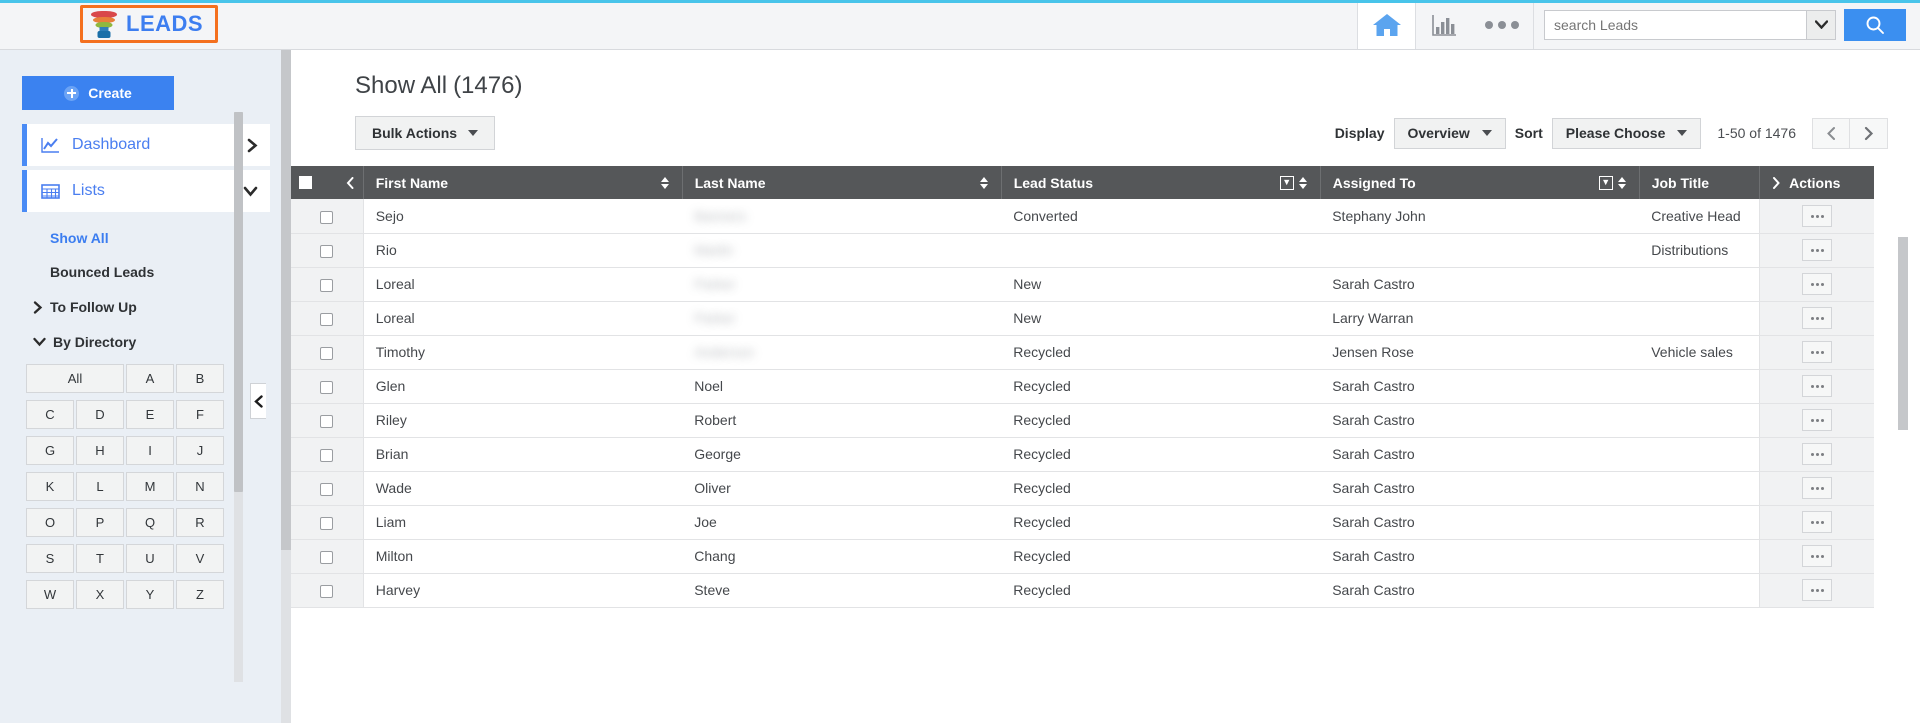 The image size is (1920, 723). What do you see at coordinates (1082, 488) in the screenshot?
I see `table-row: Wade Oliver Recycled Sarah Castro` at bounding box center [1082, 488].